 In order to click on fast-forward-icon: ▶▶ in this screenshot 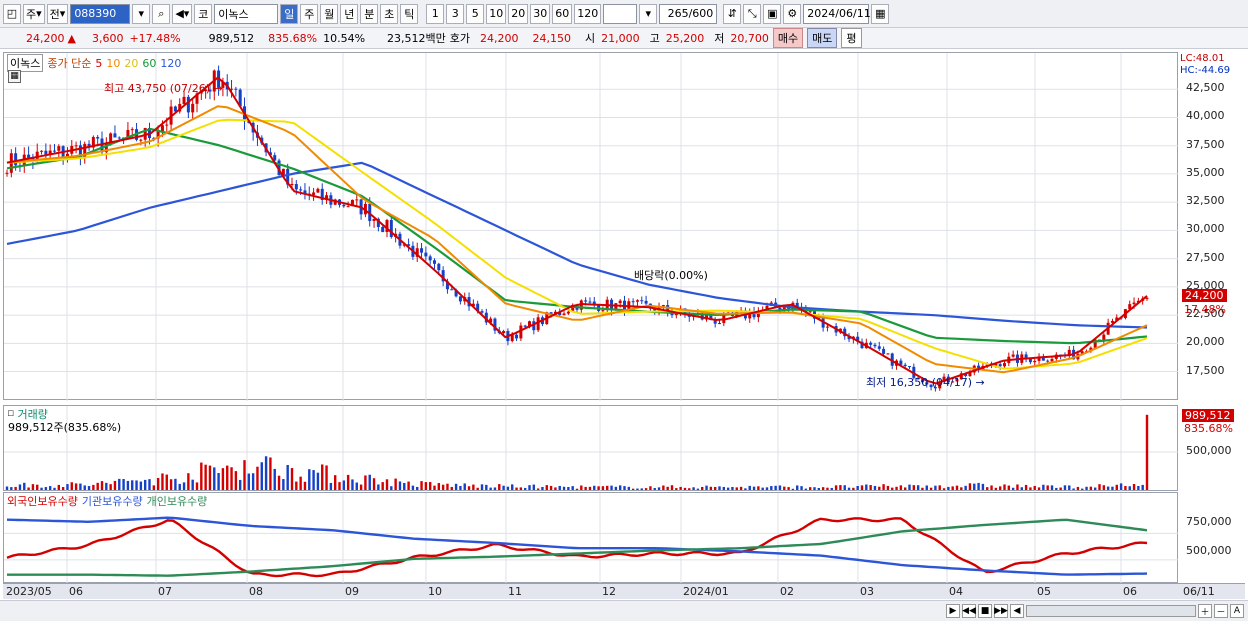, I will do `click(1001, 611)`.